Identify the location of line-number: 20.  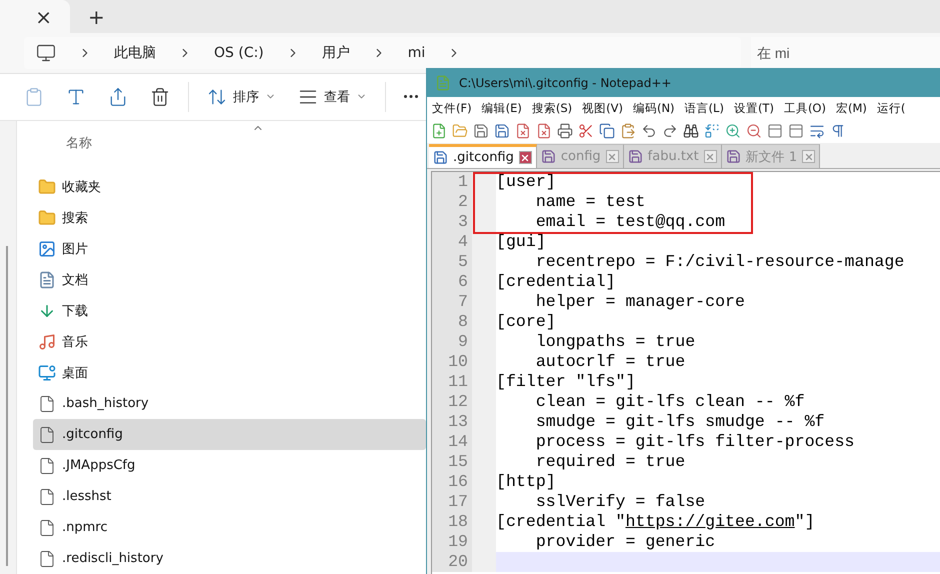
(452, 562).